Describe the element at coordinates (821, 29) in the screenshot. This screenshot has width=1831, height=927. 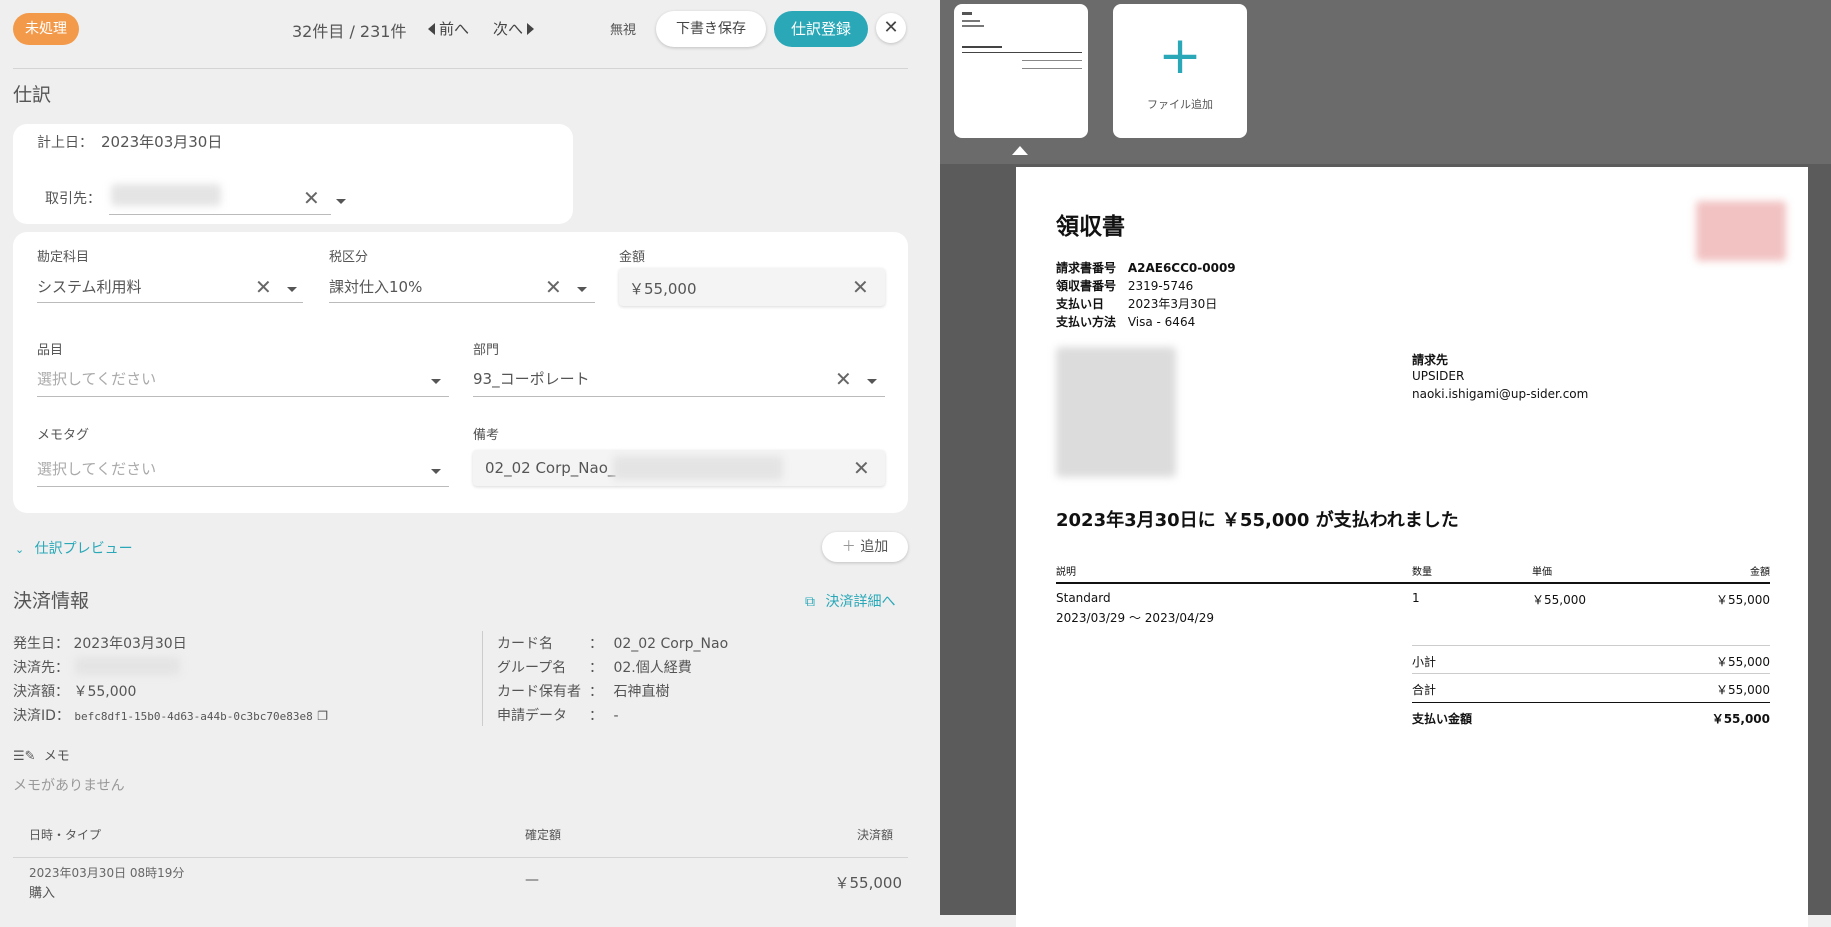
I see `register-journal-button: 仕訳登録` at that location.